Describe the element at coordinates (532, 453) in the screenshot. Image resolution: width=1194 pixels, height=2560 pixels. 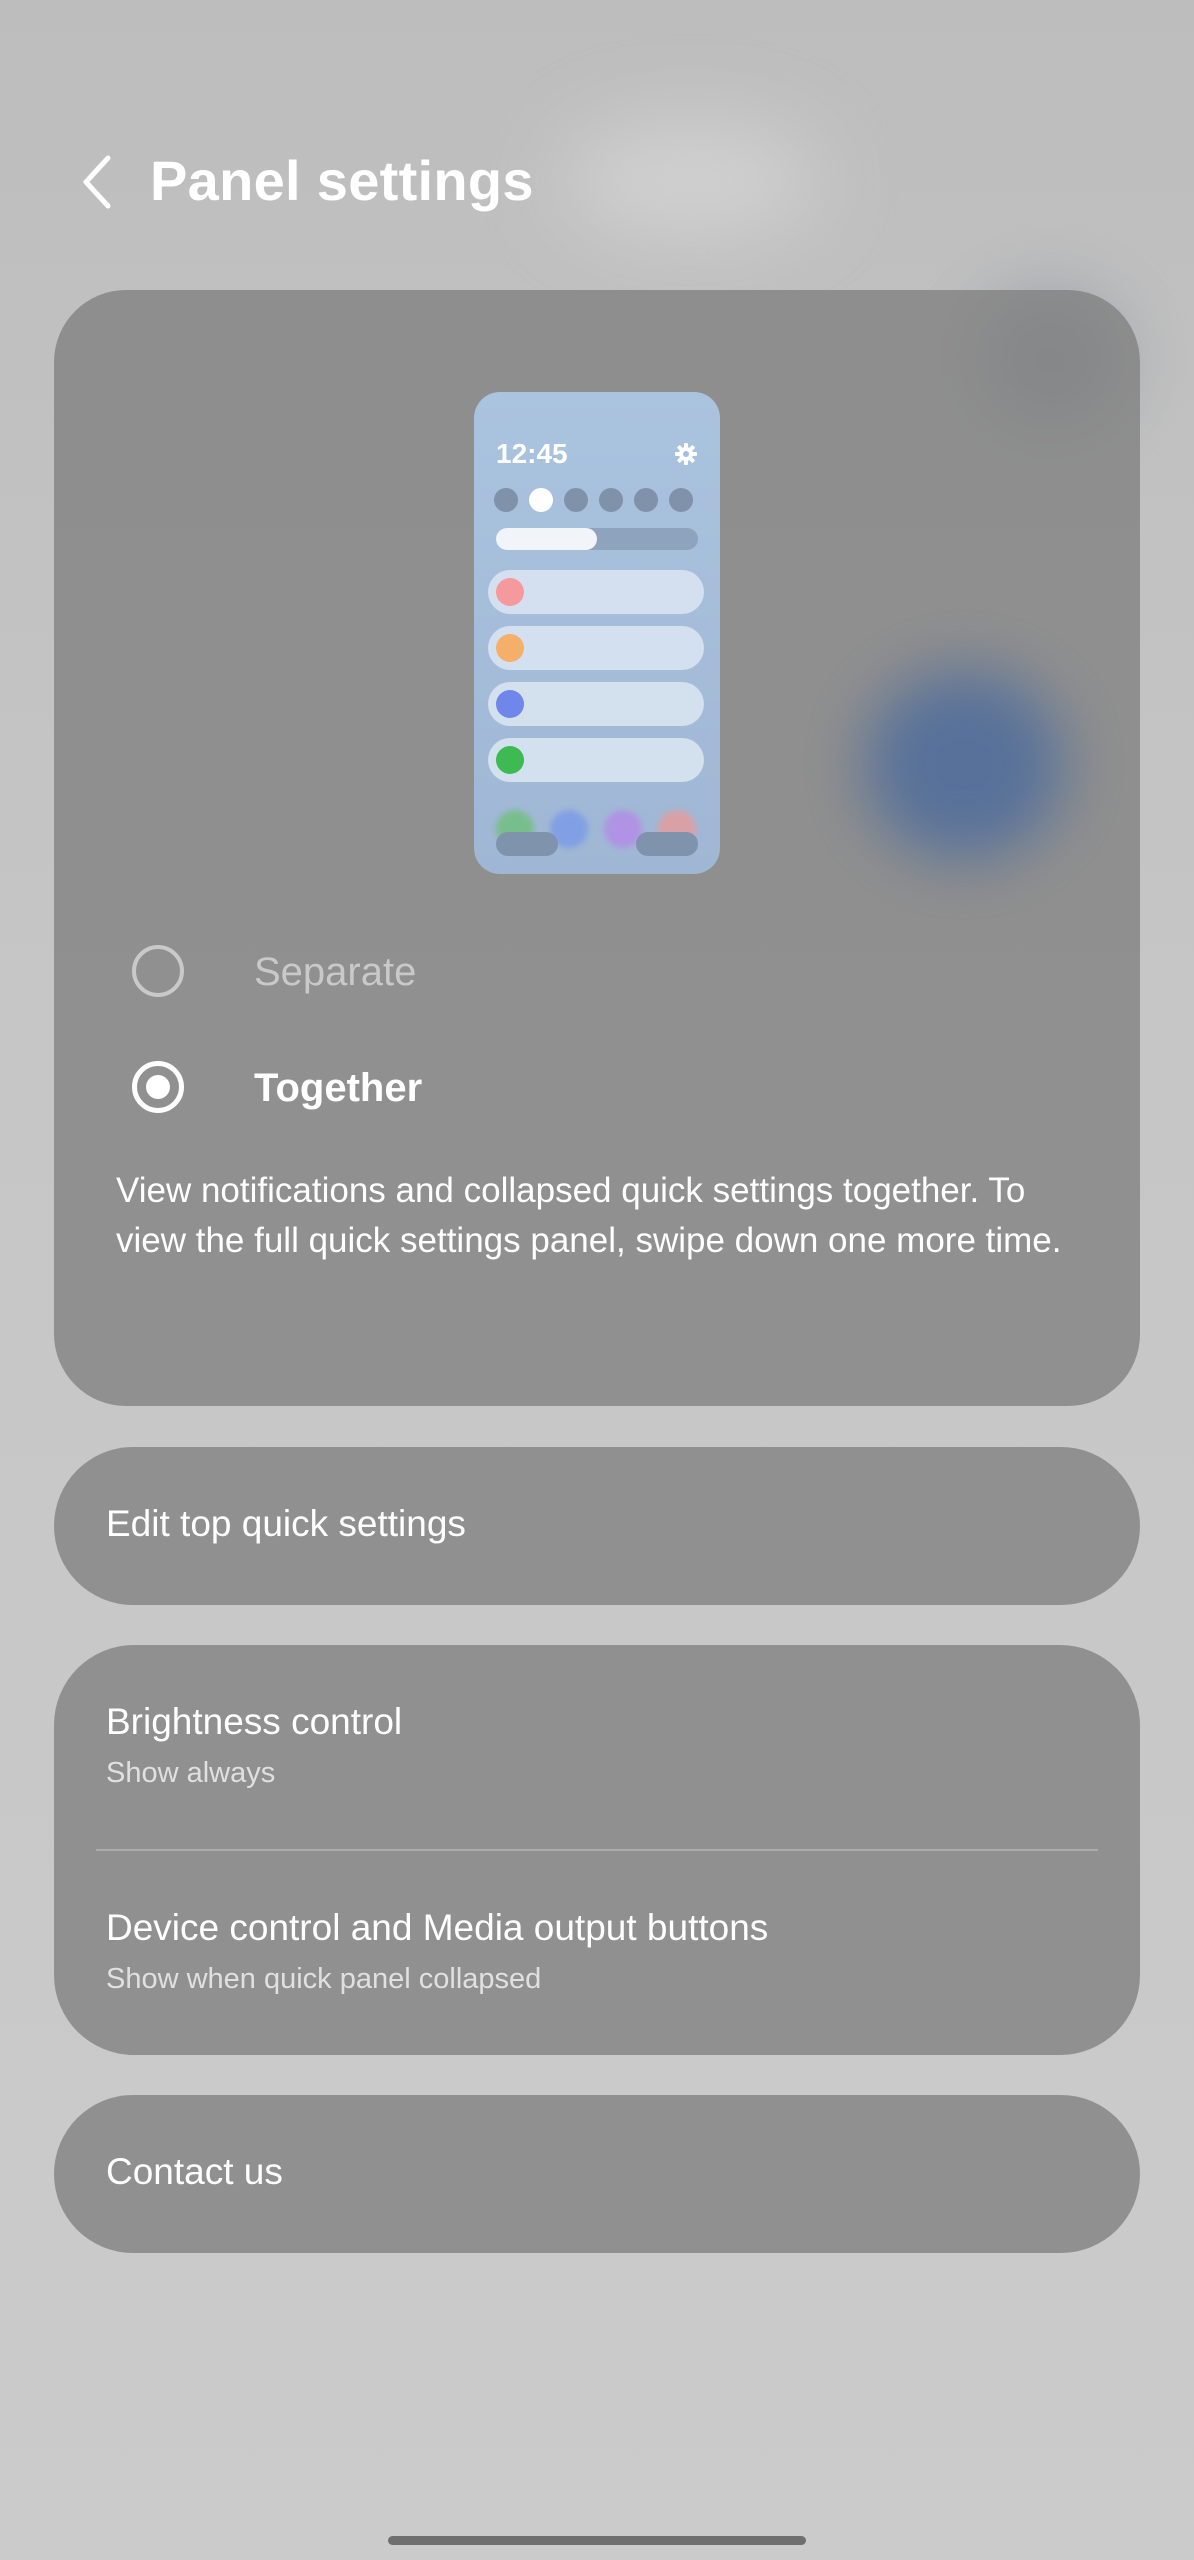
I see `preview-clock: 12:45` at that location.